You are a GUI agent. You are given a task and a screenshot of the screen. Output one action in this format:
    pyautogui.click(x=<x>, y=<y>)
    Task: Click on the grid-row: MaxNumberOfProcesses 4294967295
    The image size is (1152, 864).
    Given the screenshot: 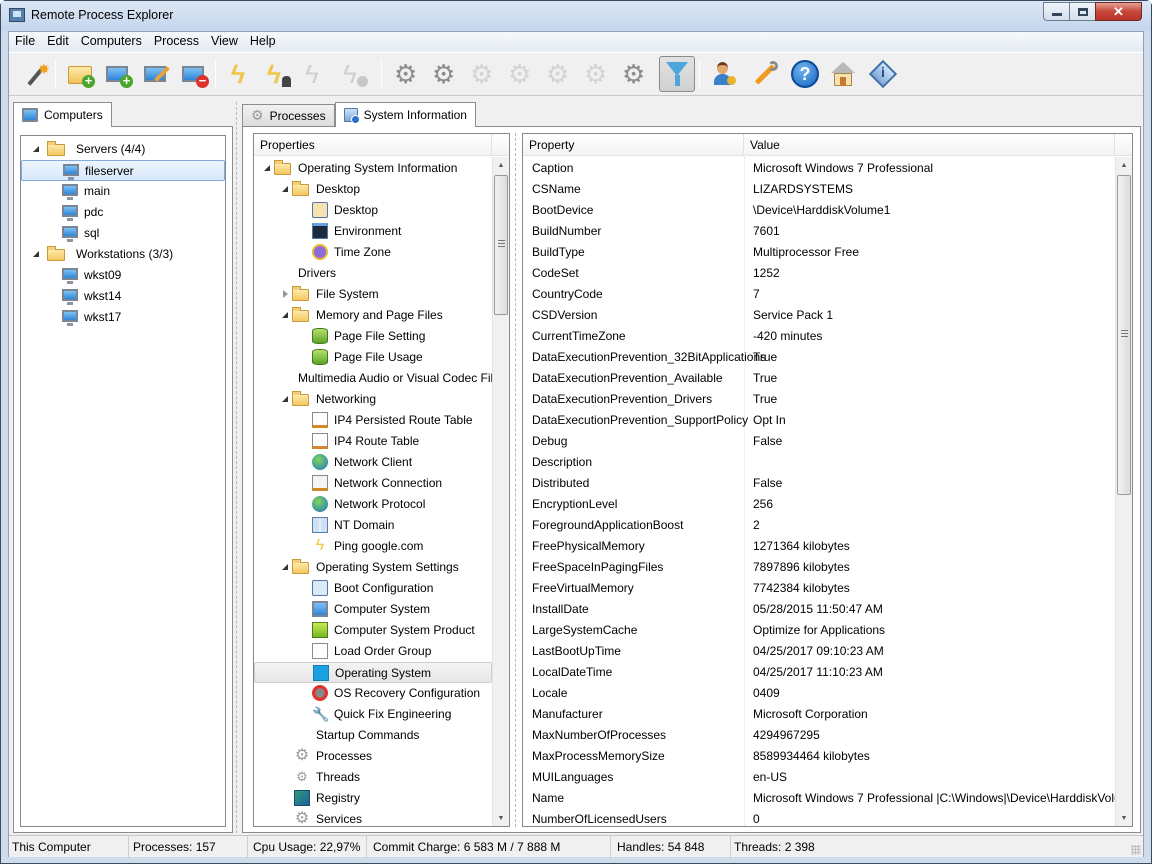 What is the action you would take?
    pyautogui.click(x=819, y=735)
    